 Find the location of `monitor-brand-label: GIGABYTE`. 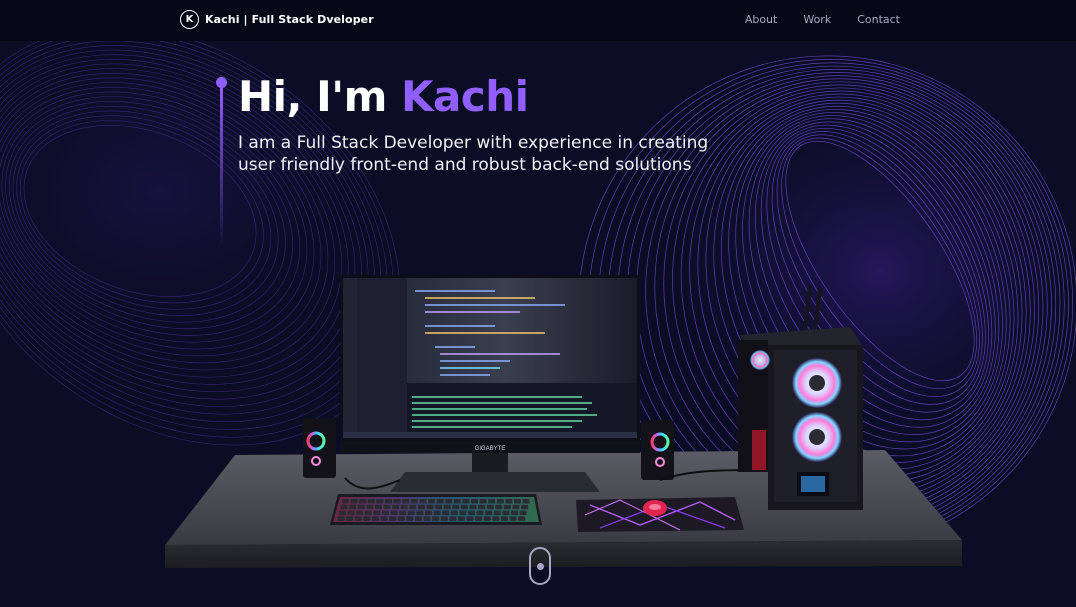

monitor-brand-label: GIGABYTE is located at coordinates (490, 449).